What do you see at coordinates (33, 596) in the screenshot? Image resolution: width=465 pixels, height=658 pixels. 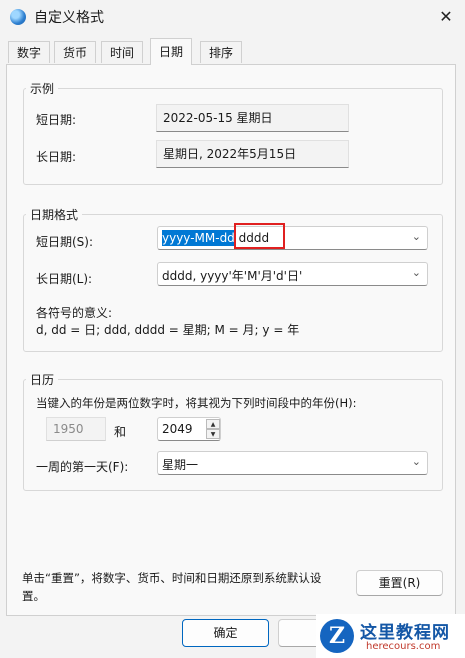 I see `reset-description-line2: 置。` at bounding box center [33, 596].